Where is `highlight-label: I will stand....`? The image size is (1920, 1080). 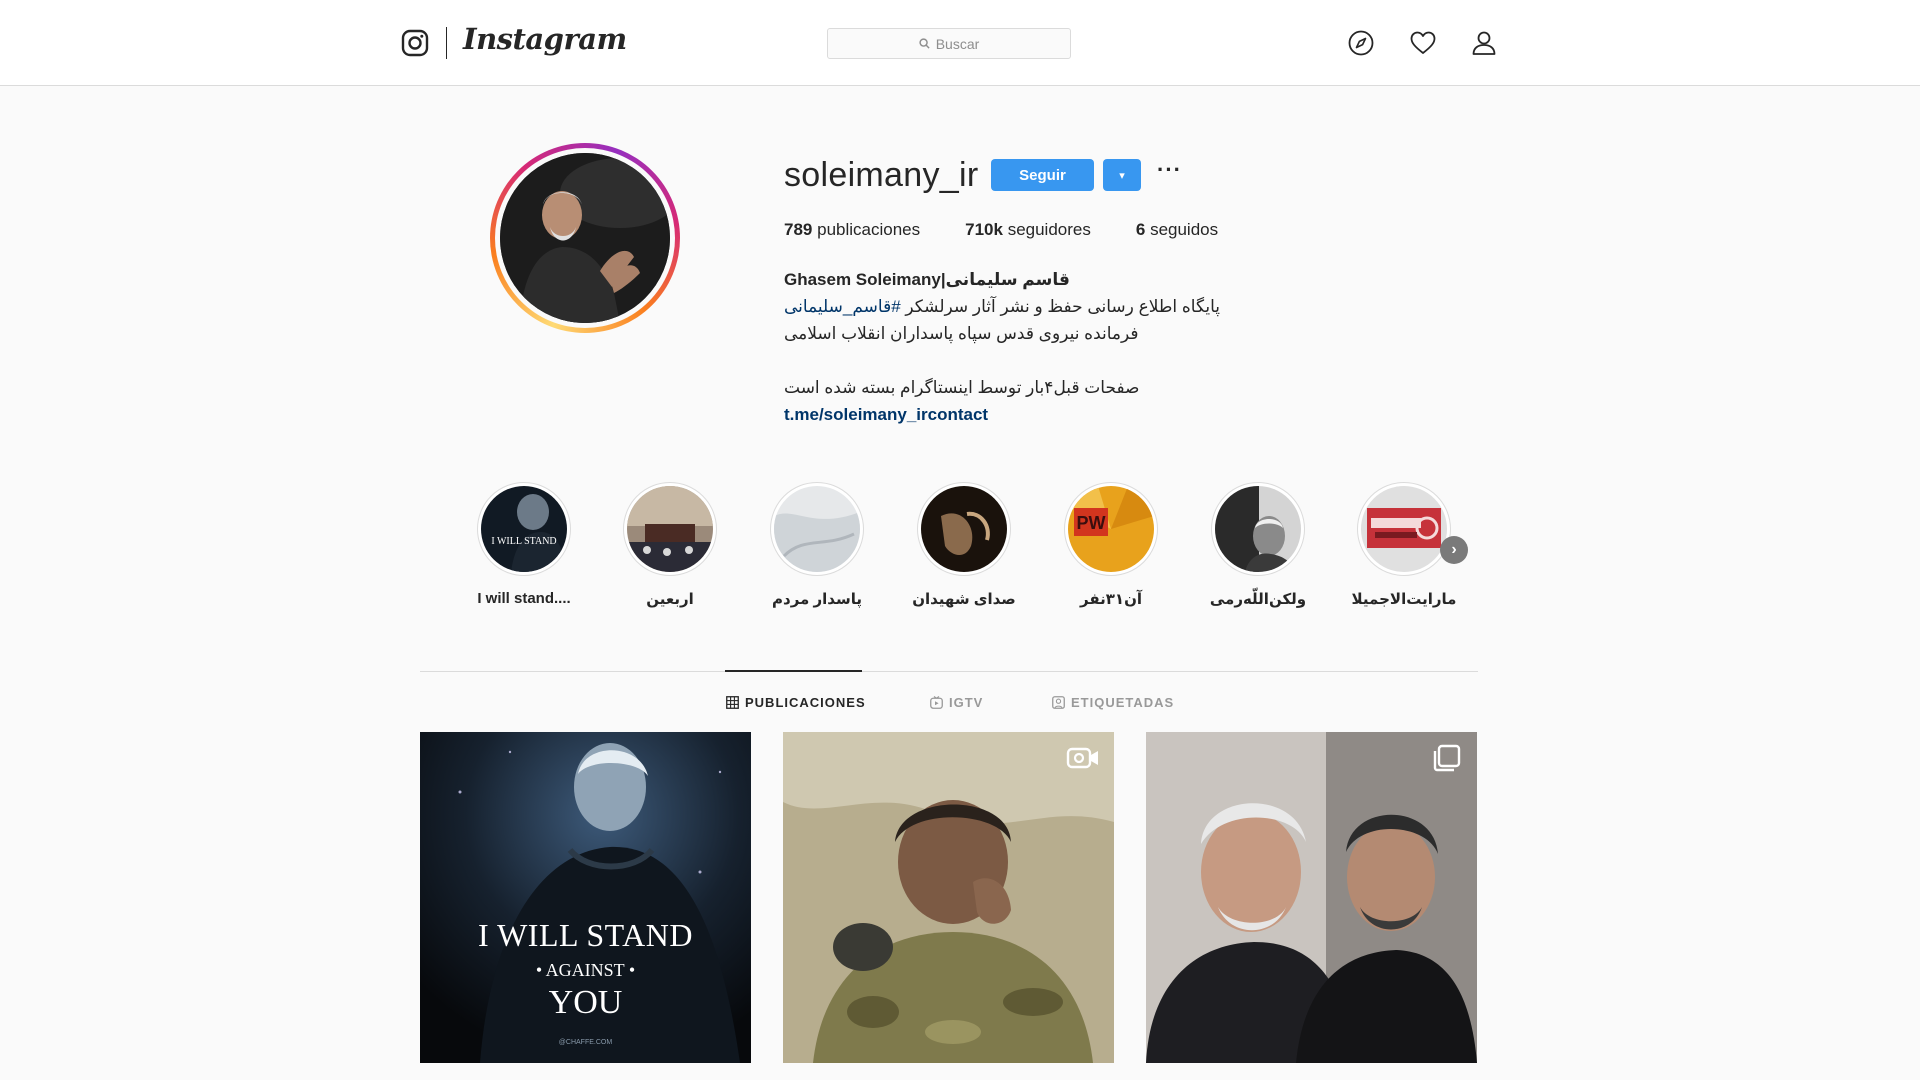
highlight-label: I will stand.... is located at coordinates (524, 598).